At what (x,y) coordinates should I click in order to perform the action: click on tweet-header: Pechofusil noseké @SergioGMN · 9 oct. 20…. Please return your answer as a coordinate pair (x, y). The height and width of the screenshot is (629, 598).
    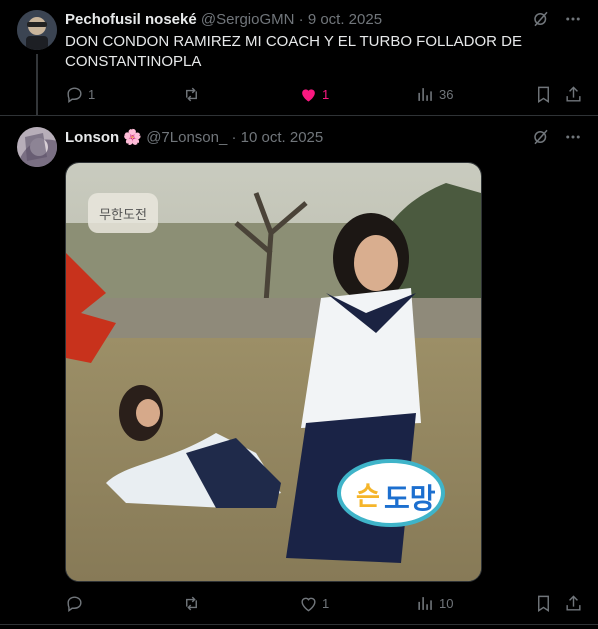
    Looking at the image, I should click on (223, 19).